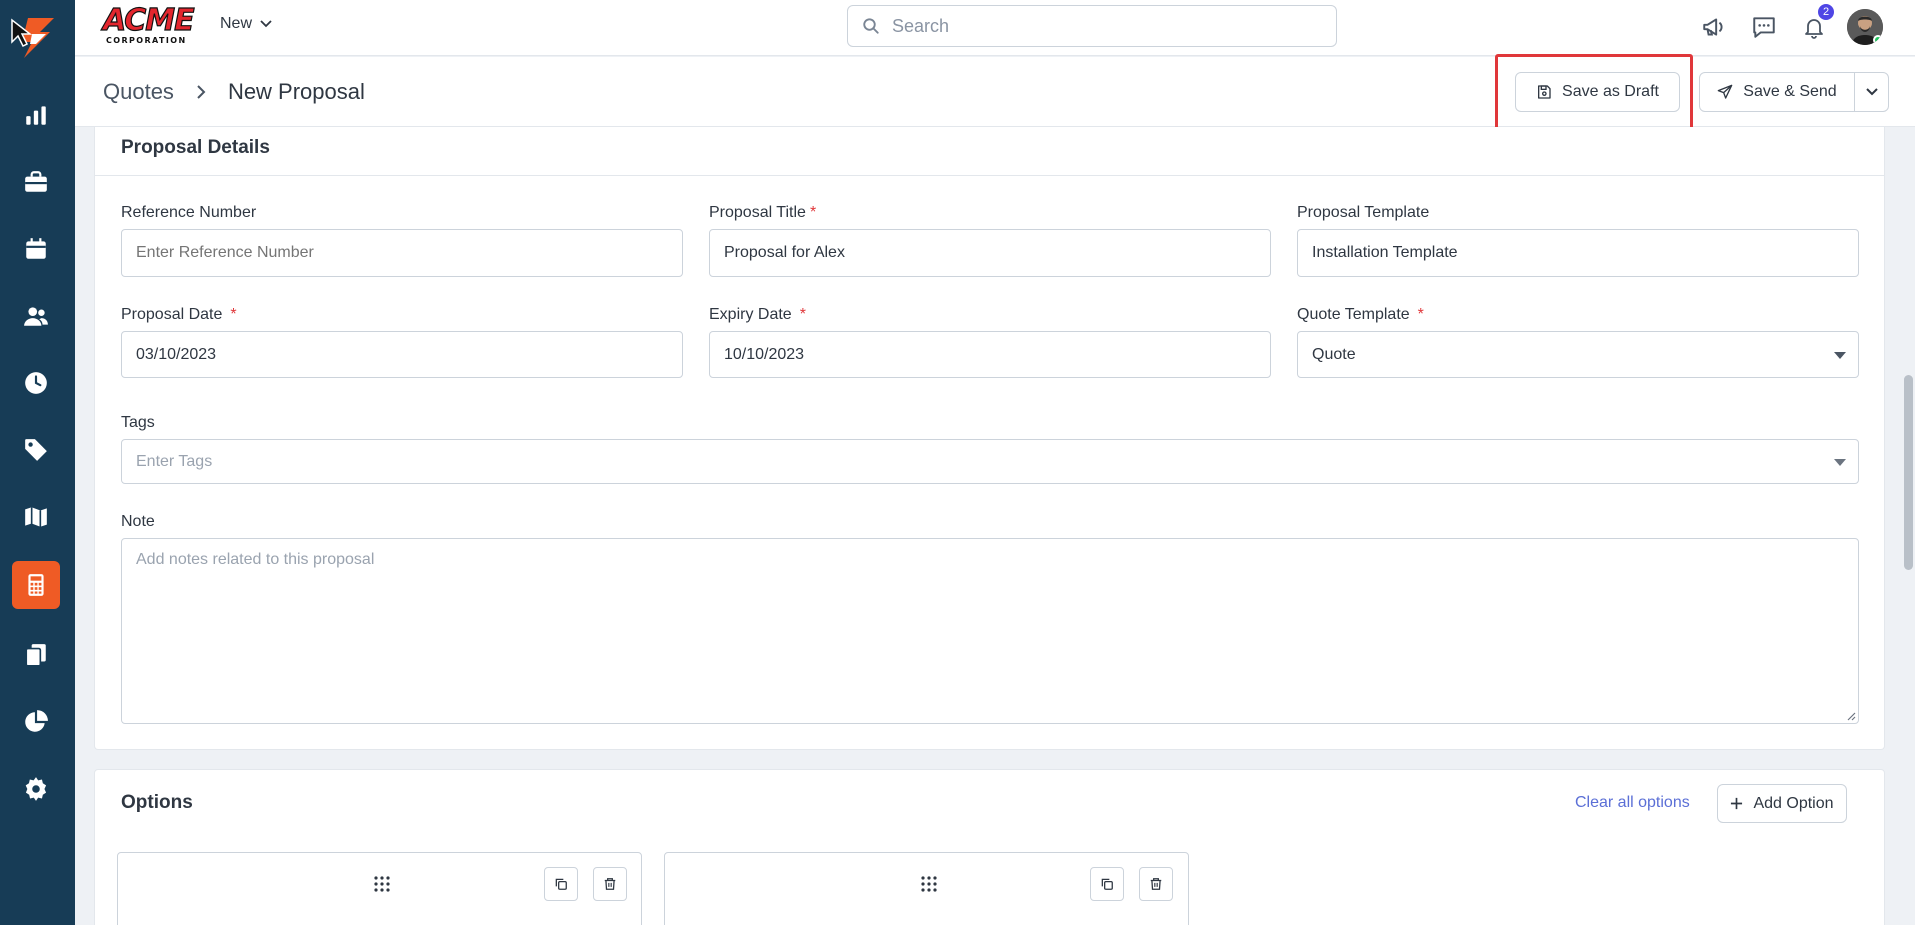 The height and width of the screenshot is (925, 1915). What do you see at coordinates (763, 212) in the screenshot?
I see `proposal-title-label: Proposal Title *` at bounding box center [763, 212].